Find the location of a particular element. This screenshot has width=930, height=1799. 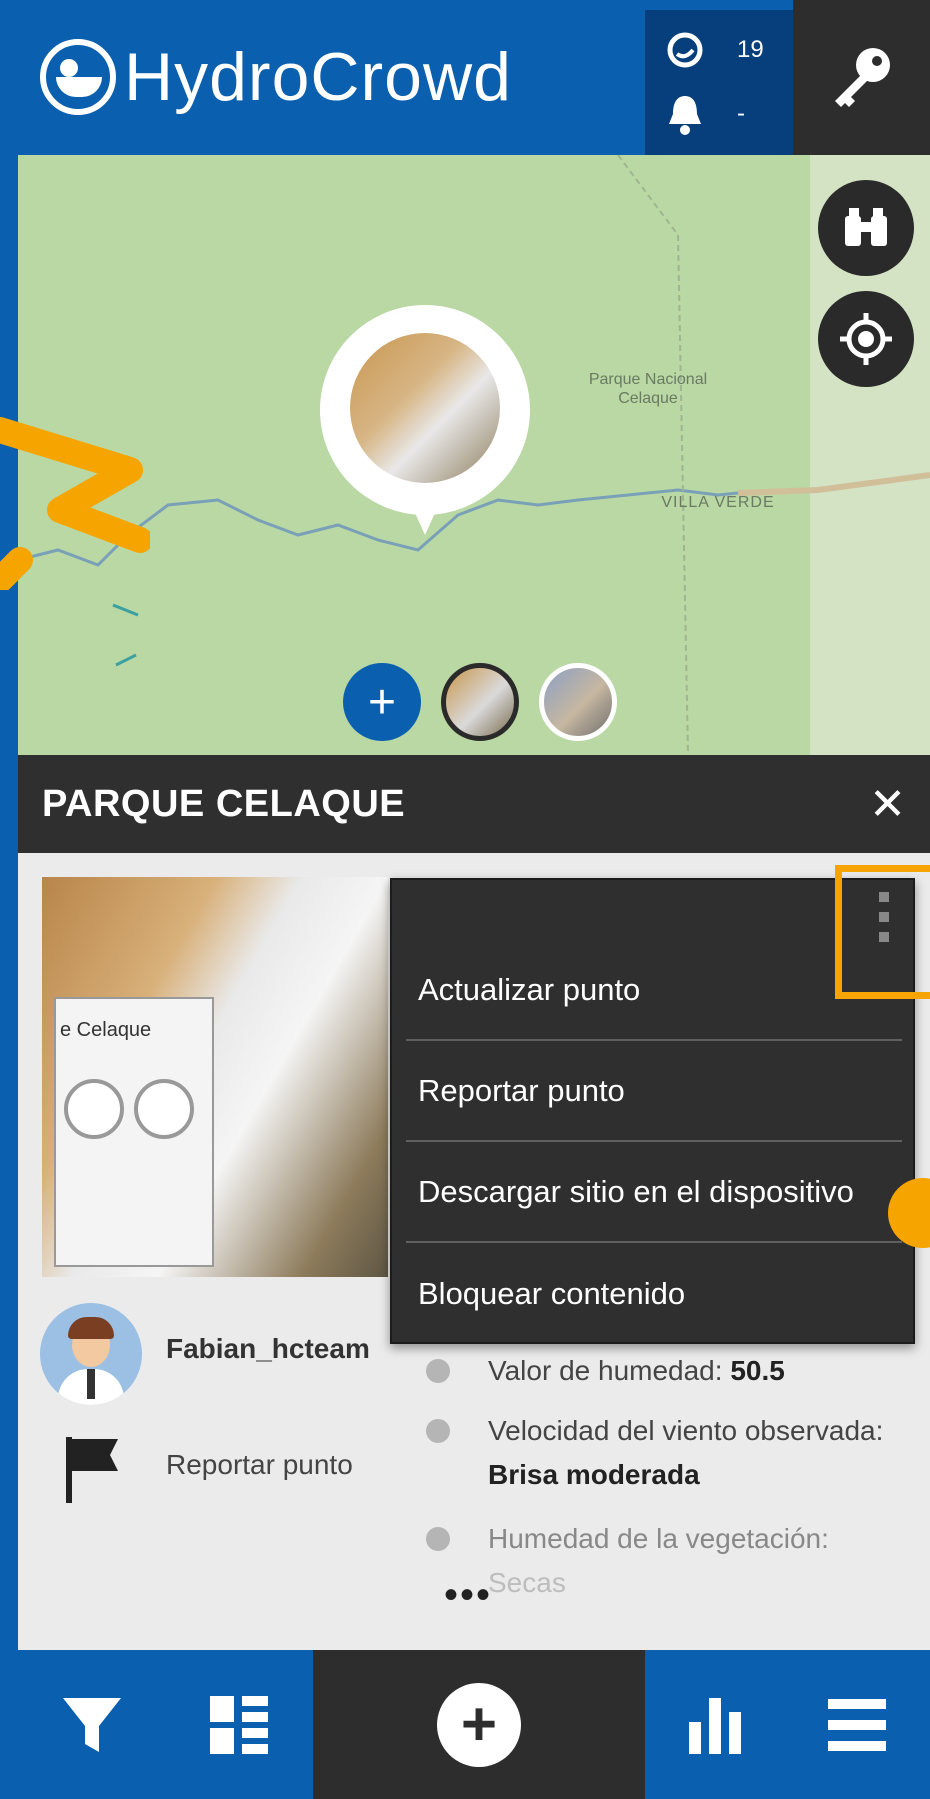

notifications-count: - is located at coordinates (741, 113).